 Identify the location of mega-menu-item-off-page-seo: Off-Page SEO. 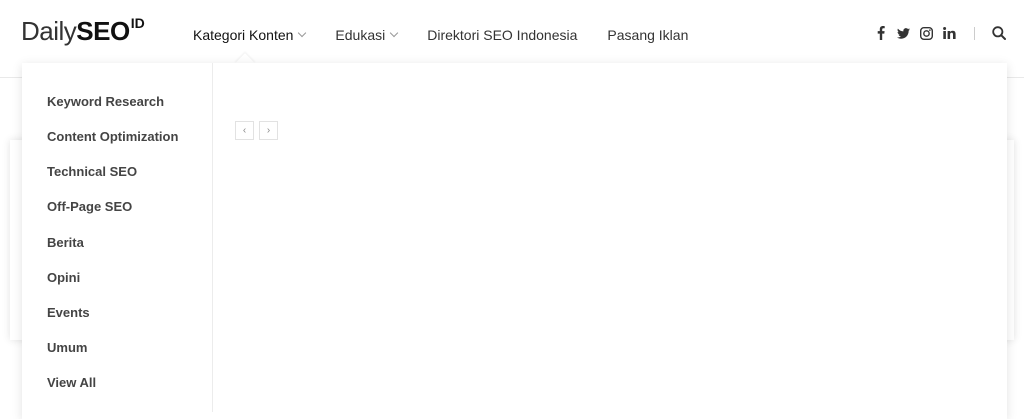
(89, 206).